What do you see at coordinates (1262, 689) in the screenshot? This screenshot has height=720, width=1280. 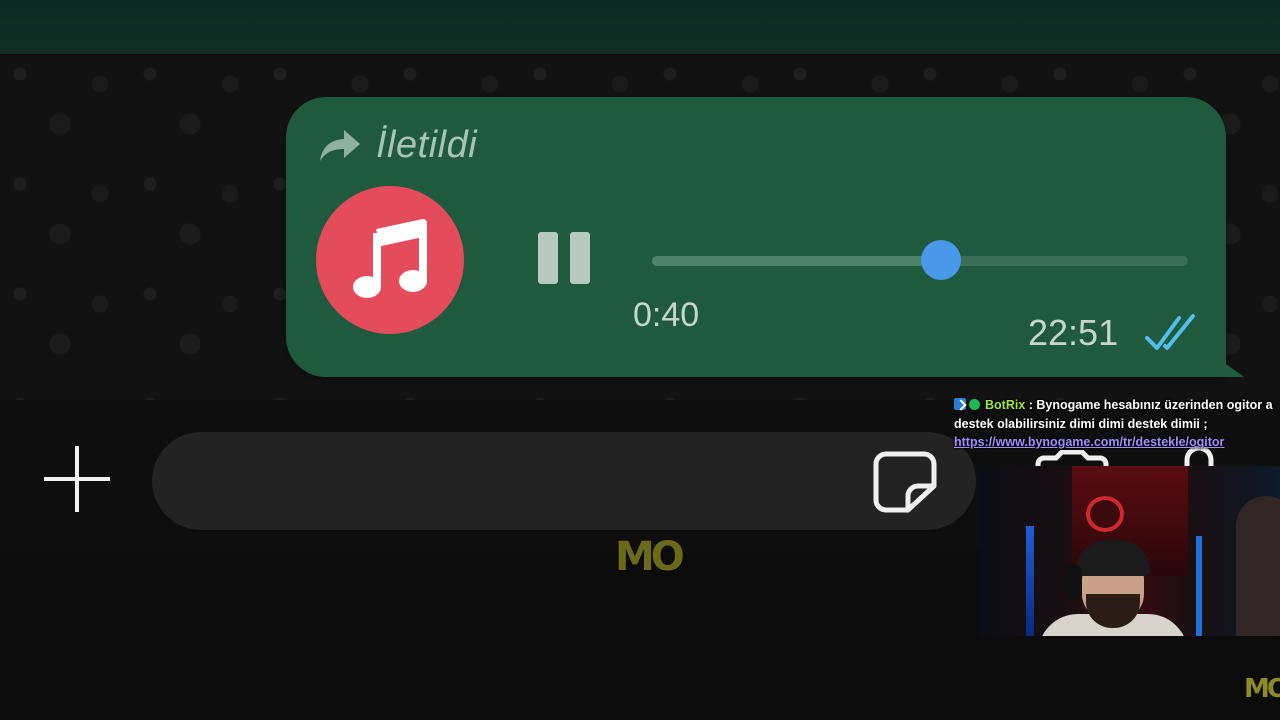 I see `corner-watermark-logo: MO` at bounding box center [1262, 689].